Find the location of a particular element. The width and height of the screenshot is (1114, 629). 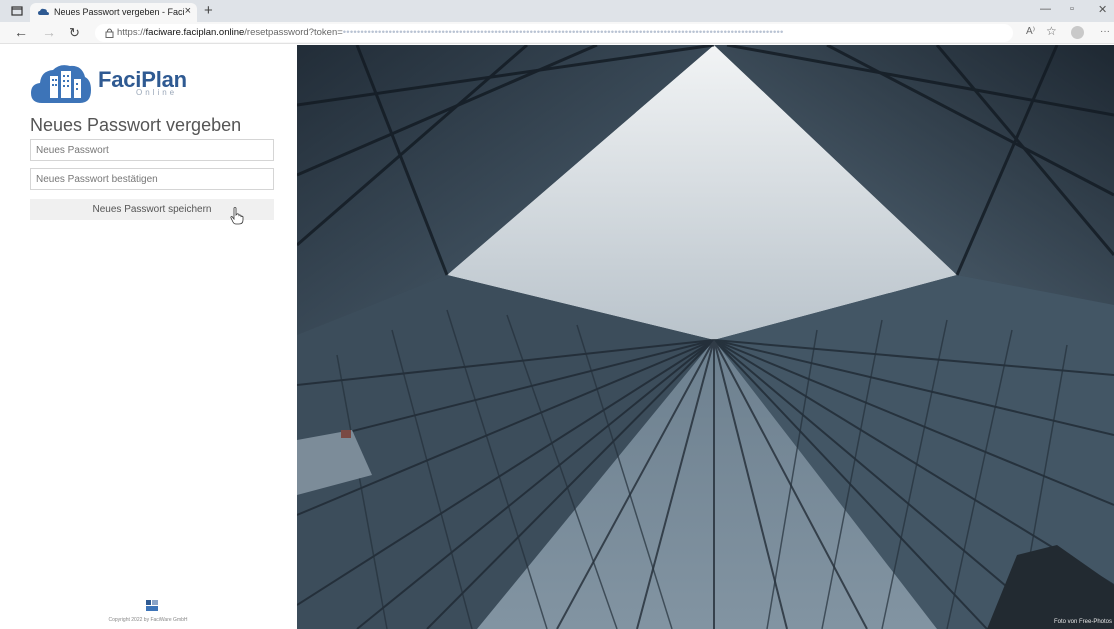

more-menu-icon: ··· is located at coordinates (1105, 31).